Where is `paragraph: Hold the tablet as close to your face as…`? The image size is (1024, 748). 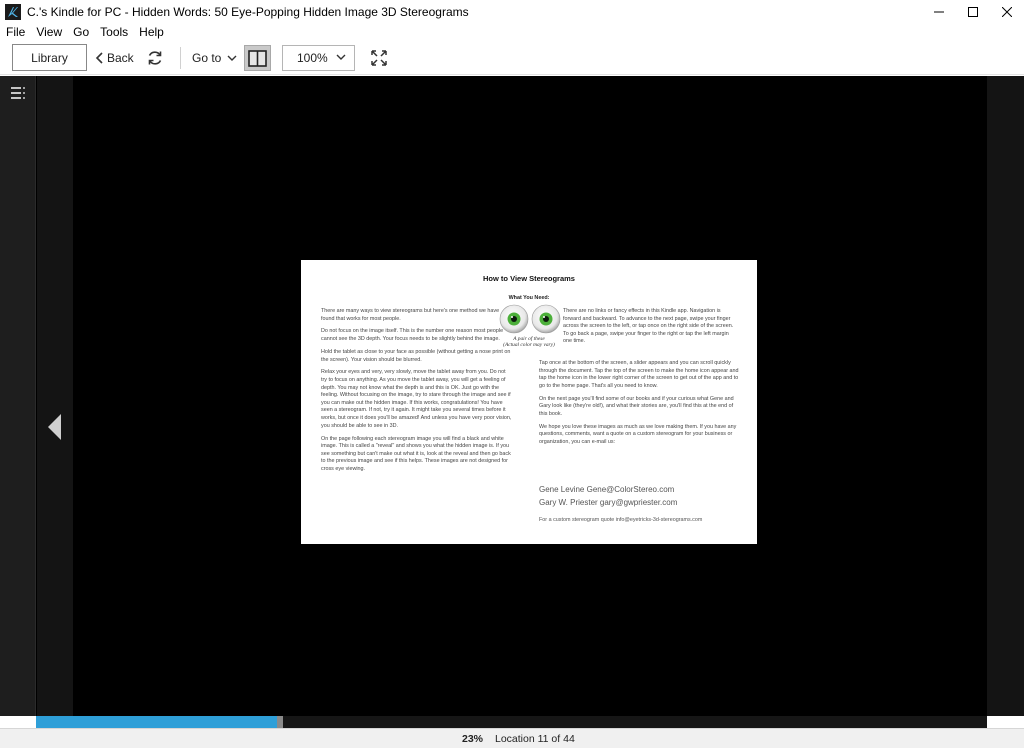
paragraph: Hold the tablet as close to your face as… is located at coordinates (416, 355).